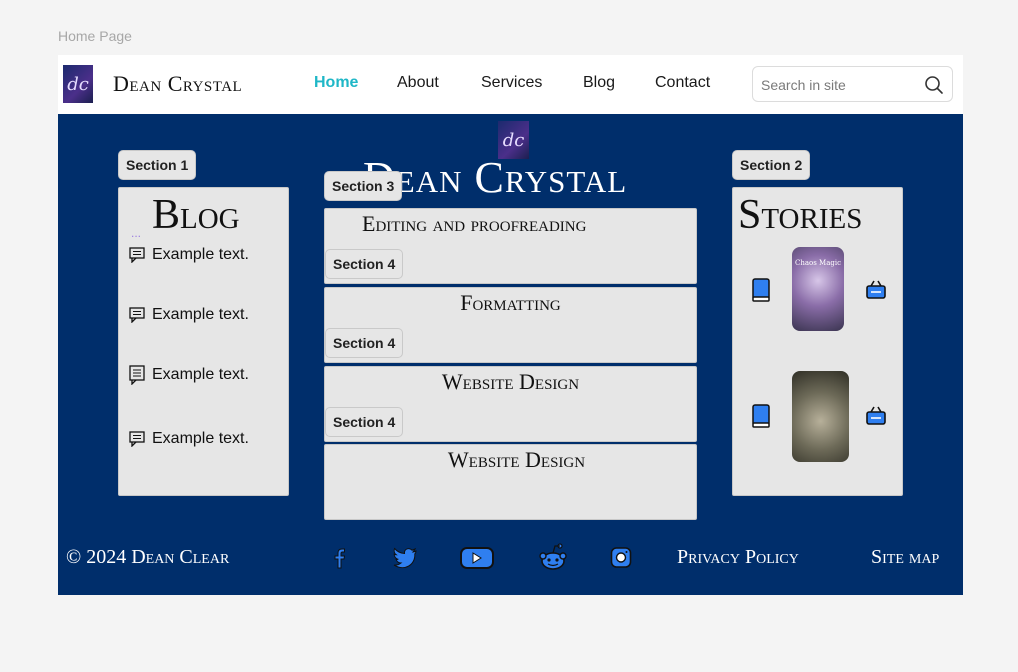 Image resolution: width=1018 pixels, height=672 pixels. I want to click on service-title: Editing and proofreading, so click(474, 223).